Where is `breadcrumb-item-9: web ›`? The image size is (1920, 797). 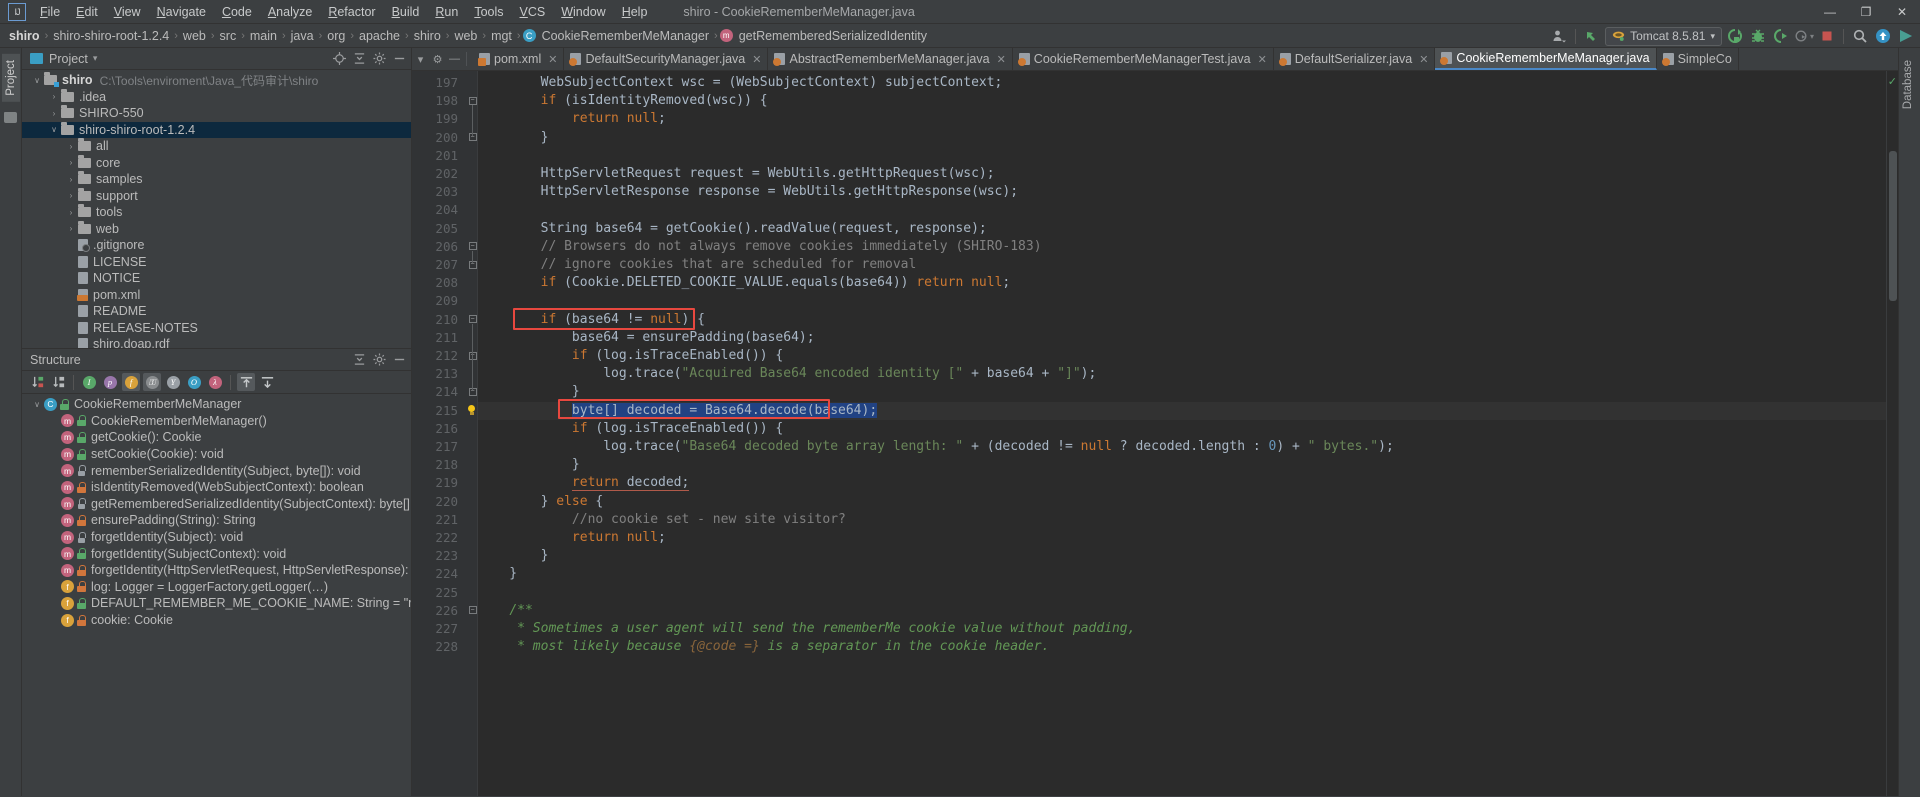
breadcrumb-item-9: web › is located at coordinates (469, 36).